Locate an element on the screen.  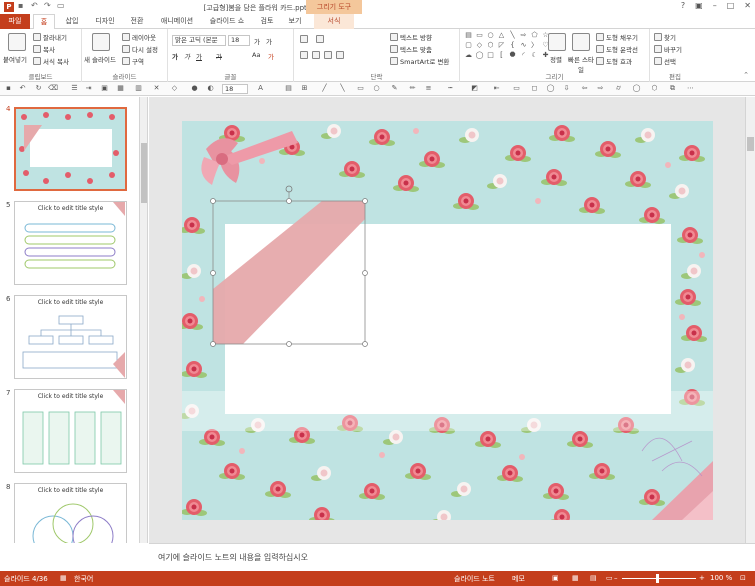
tab-insert: 삽입 is located at coordinates (72, 21).